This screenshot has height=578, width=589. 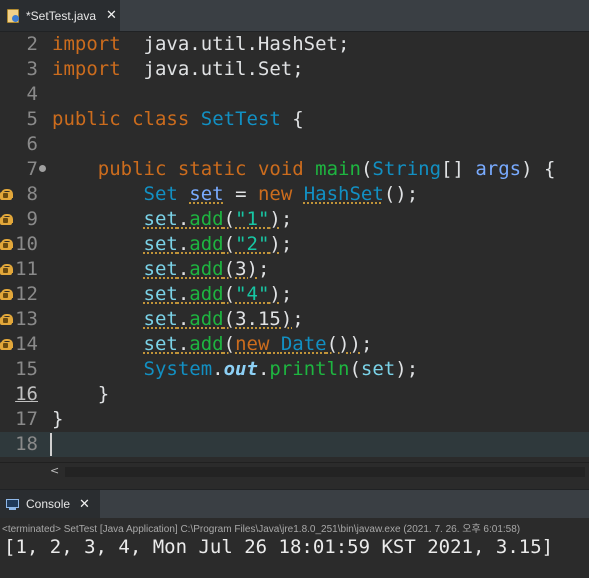 What do you see at coordinates (294, 294) in the screenshot?
I see `code-line: 12 set.add("4");` at bounding box center [294, 294].